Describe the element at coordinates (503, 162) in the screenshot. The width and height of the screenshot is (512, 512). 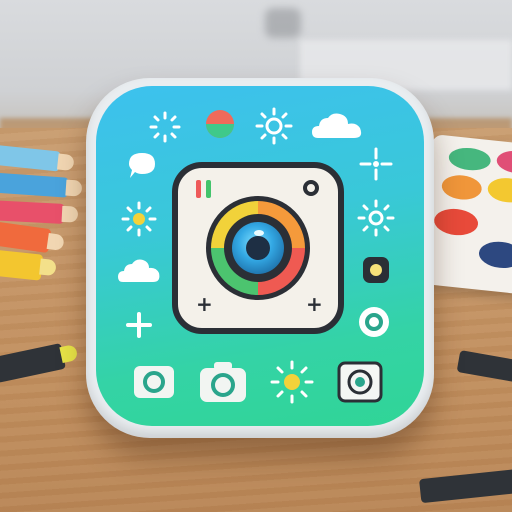
I see `paint-pink` at that location.